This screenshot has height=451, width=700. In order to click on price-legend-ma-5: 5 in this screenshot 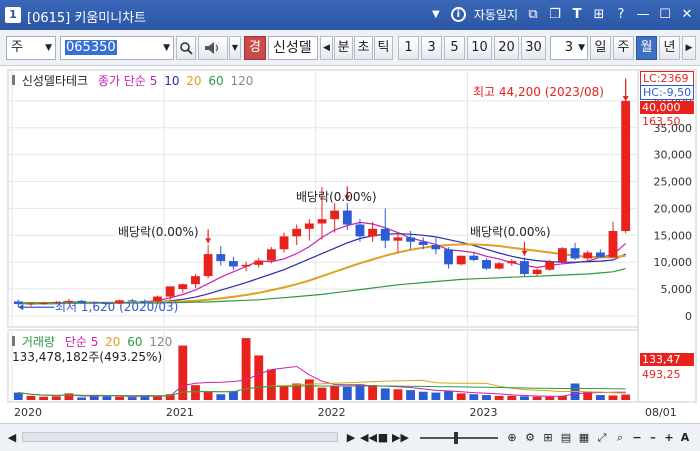, I will do `click(153, 81)`.